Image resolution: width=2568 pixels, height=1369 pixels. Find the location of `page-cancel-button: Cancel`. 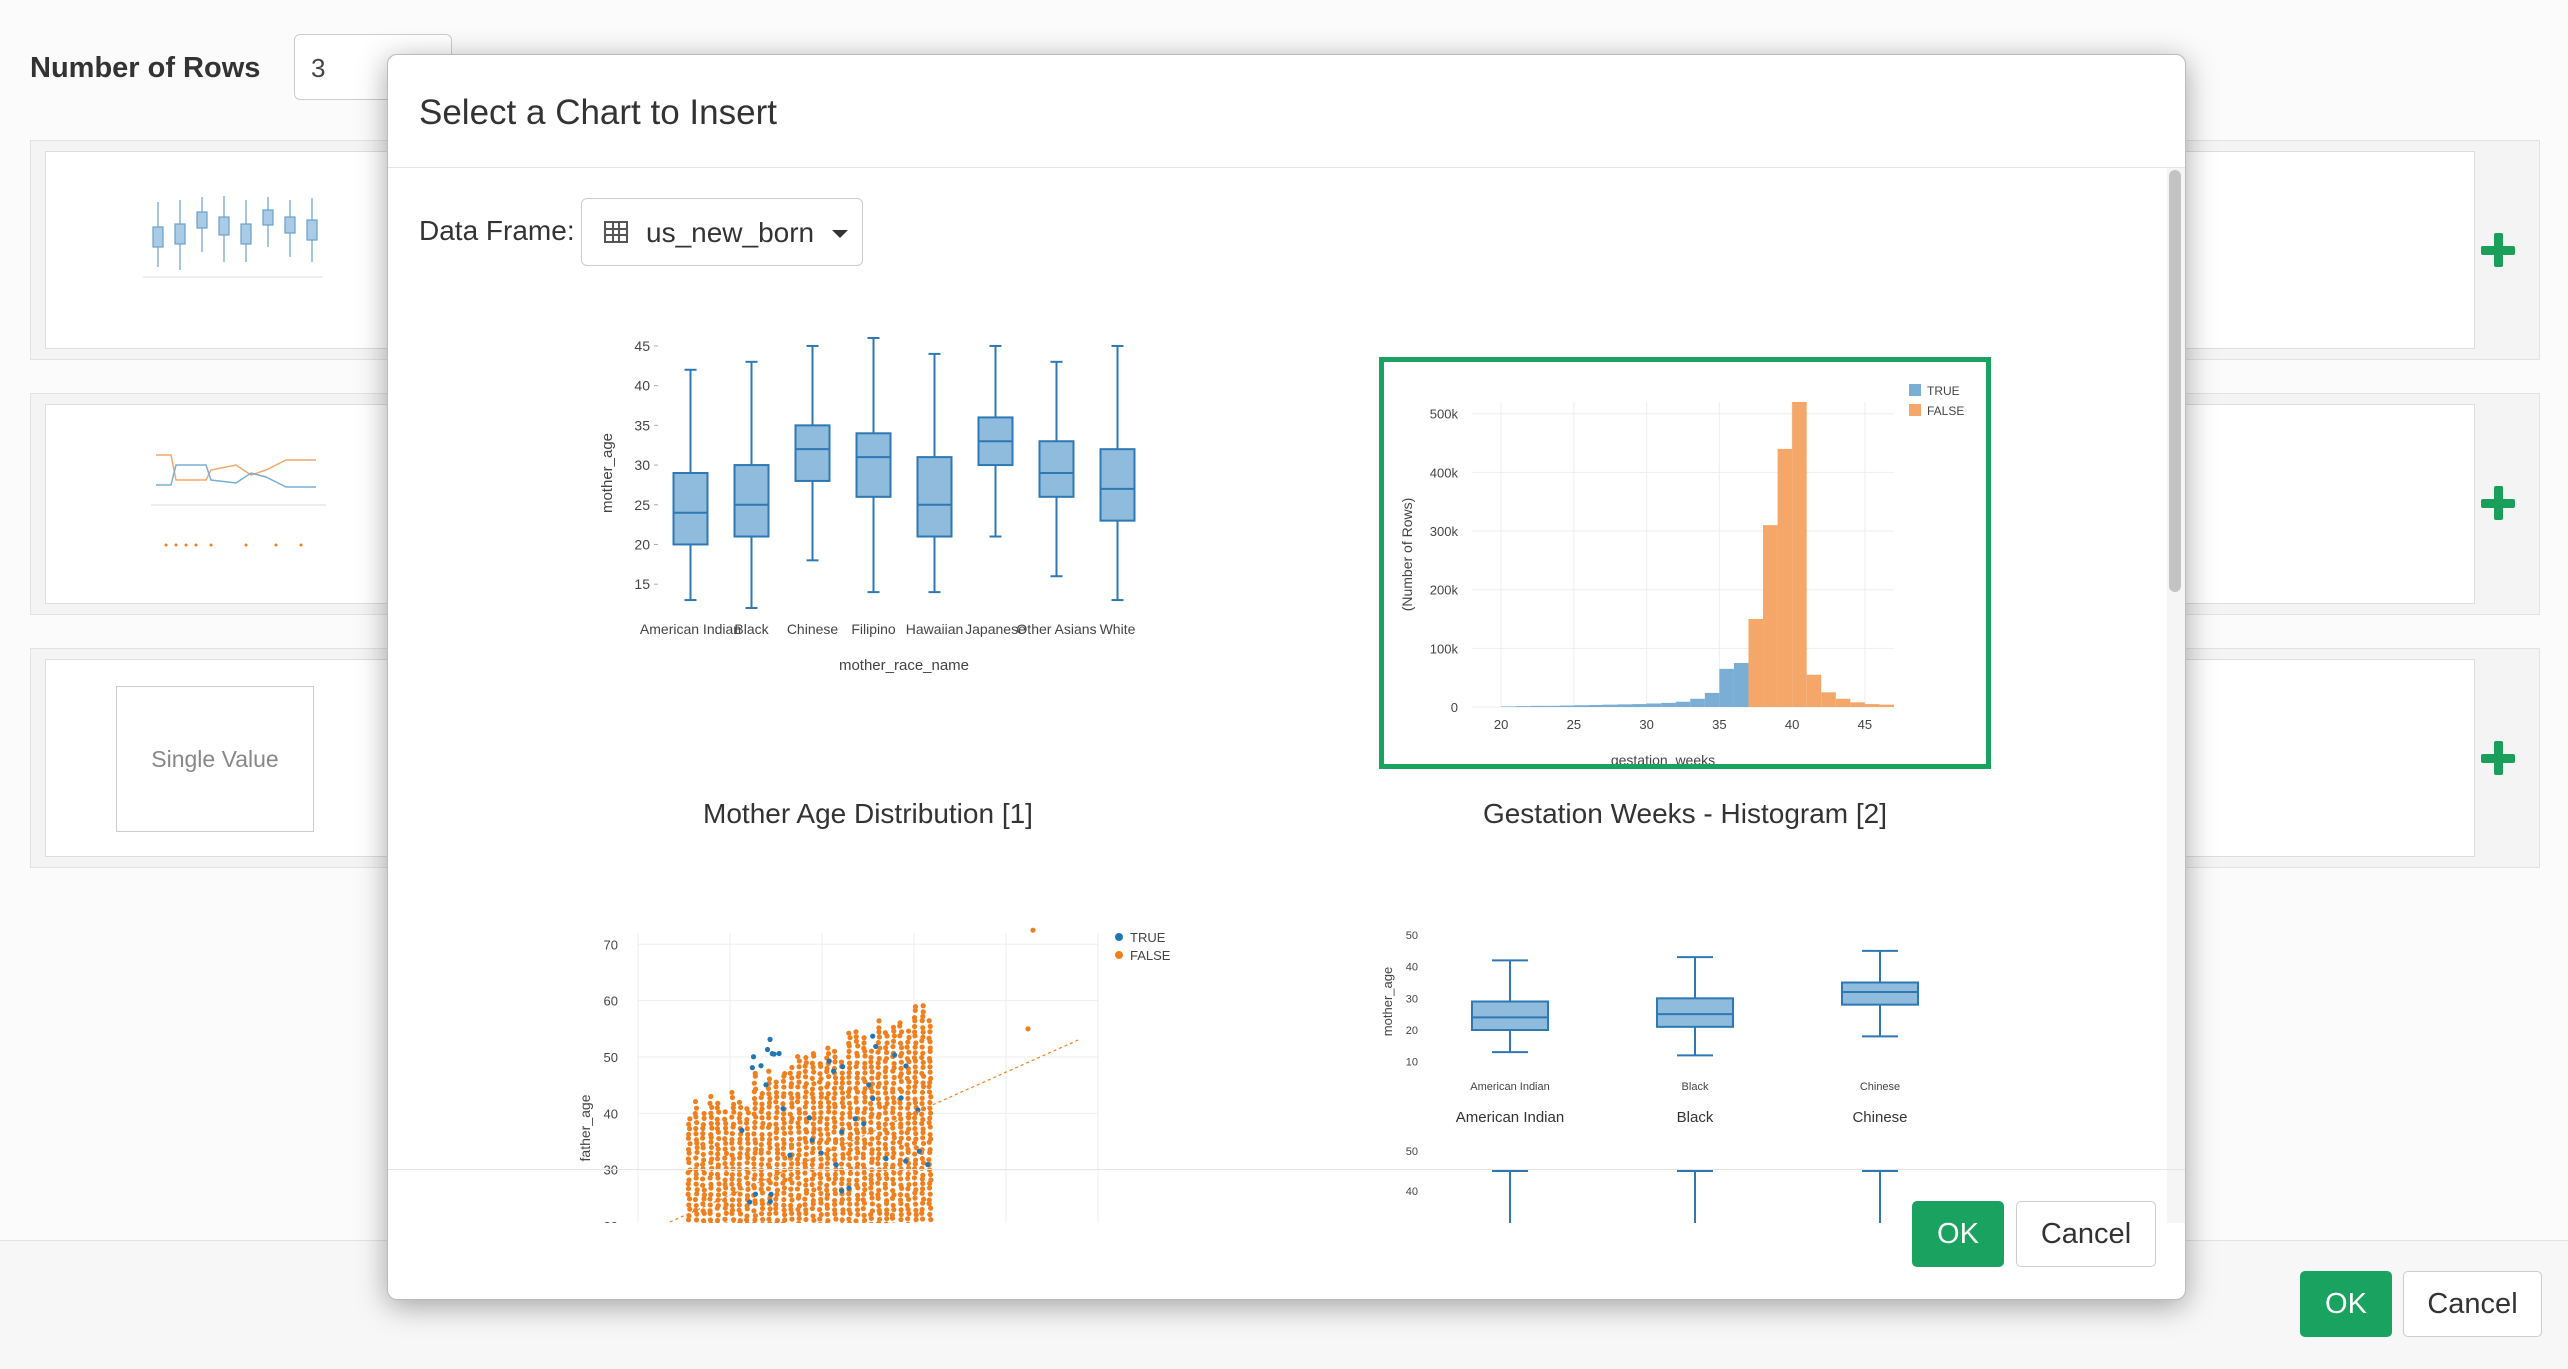

page-cancel-button: Cancel is located at coordinates (2472, 1304).